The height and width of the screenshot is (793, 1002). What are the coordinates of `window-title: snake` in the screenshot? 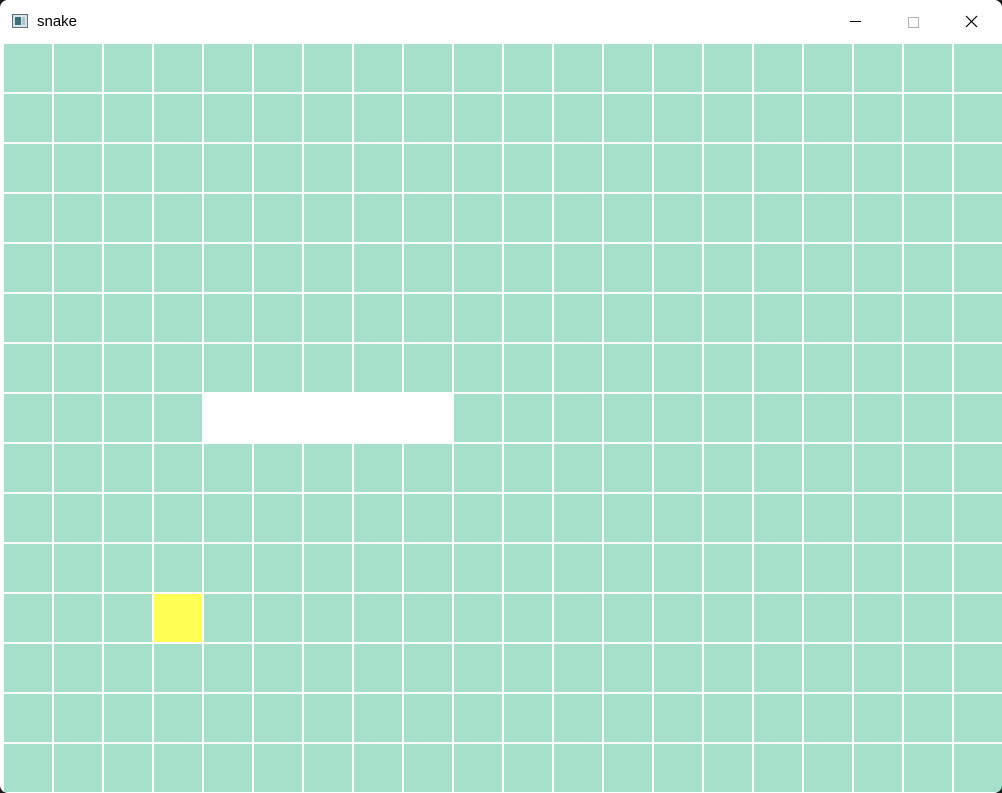 It's located at (57, 21).